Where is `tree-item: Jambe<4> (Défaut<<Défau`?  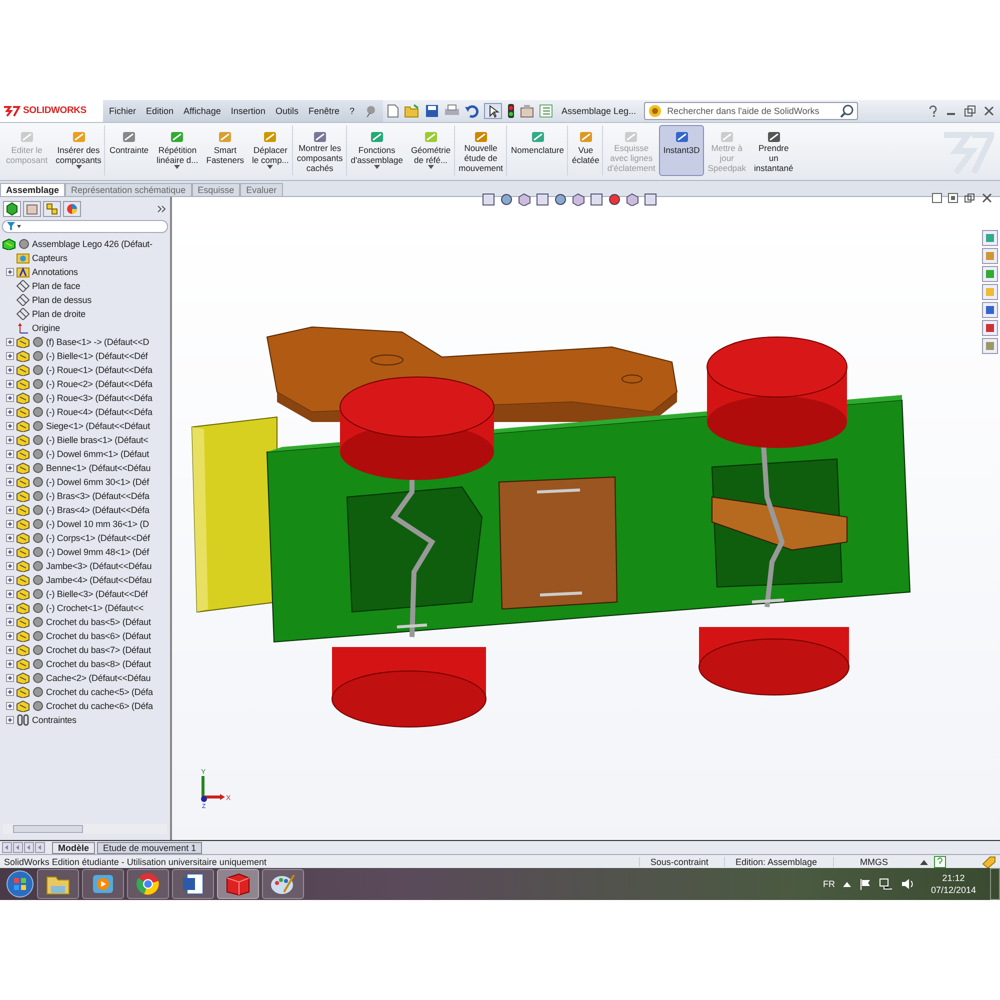
tree-item: Jambe<4> (Défaut<<Défau is located at coordinates (99, 580).